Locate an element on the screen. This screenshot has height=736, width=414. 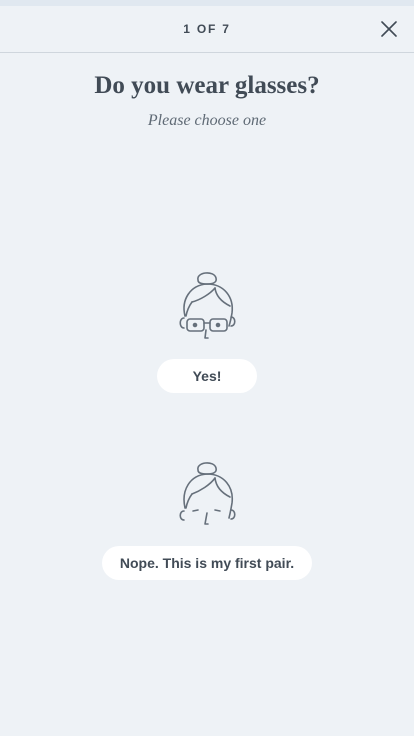
close-icon is located at coordinates (389, 29).